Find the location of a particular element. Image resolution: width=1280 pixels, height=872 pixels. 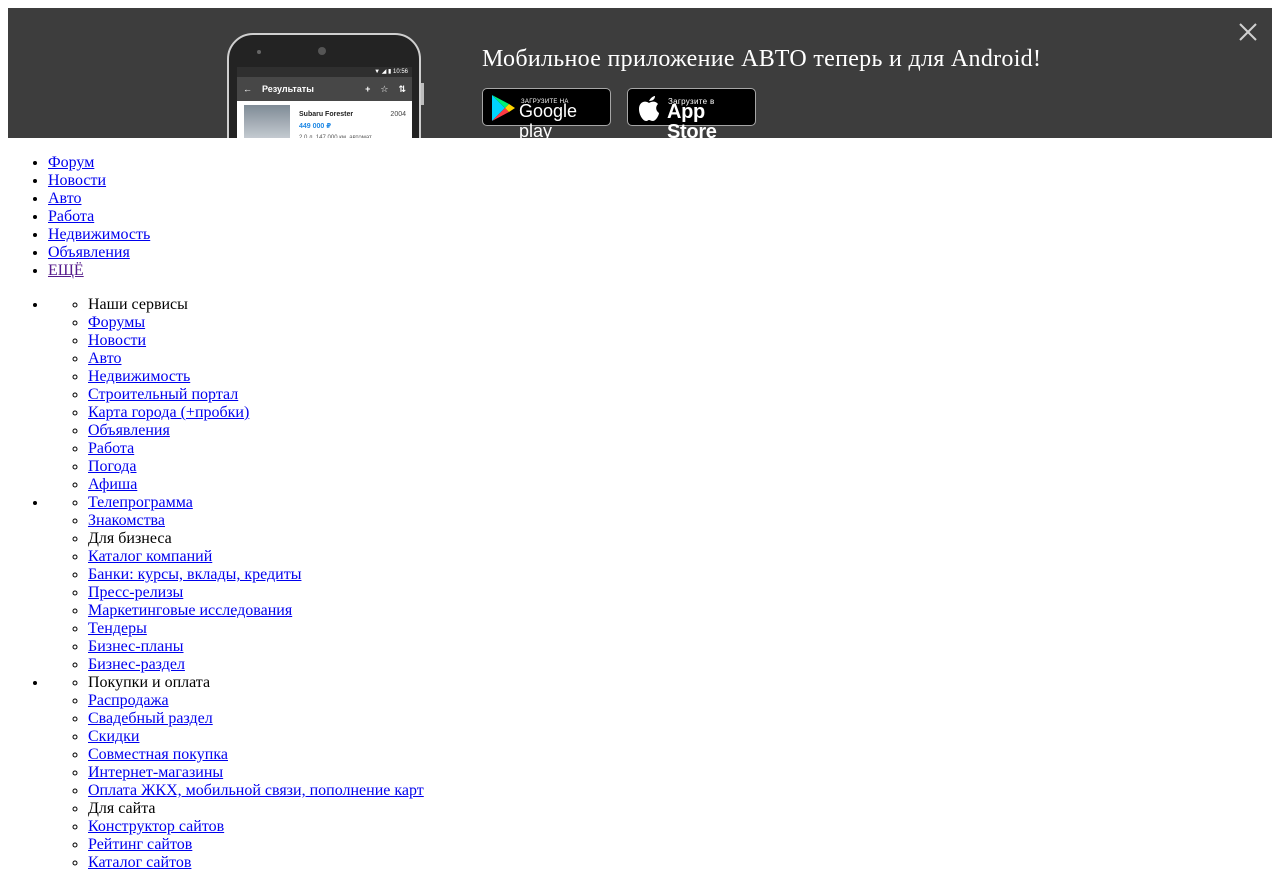

nav-link-jobs: Работа is located at coordinates (71, 216).